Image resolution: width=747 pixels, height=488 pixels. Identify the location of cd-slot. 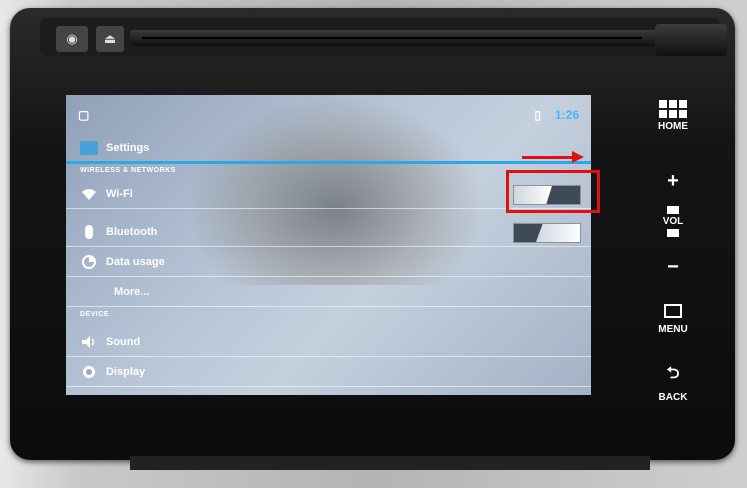
(395, 38).